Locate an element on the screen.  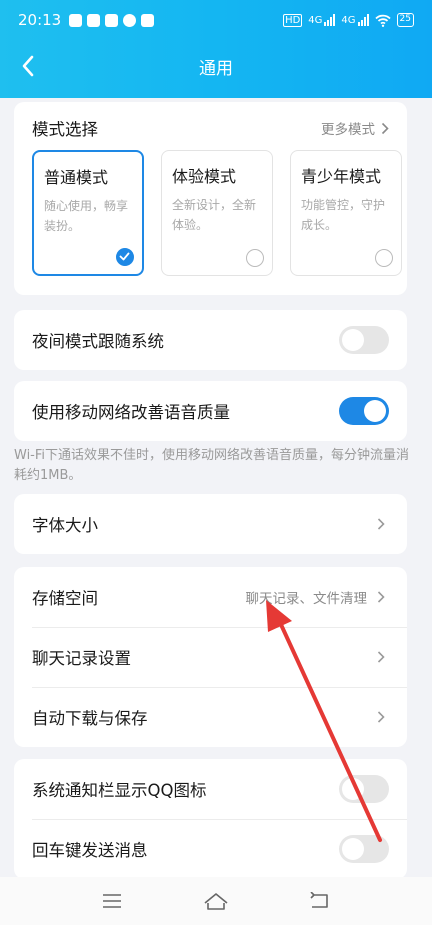
cloud-icon is located at coordinates (130, 20).